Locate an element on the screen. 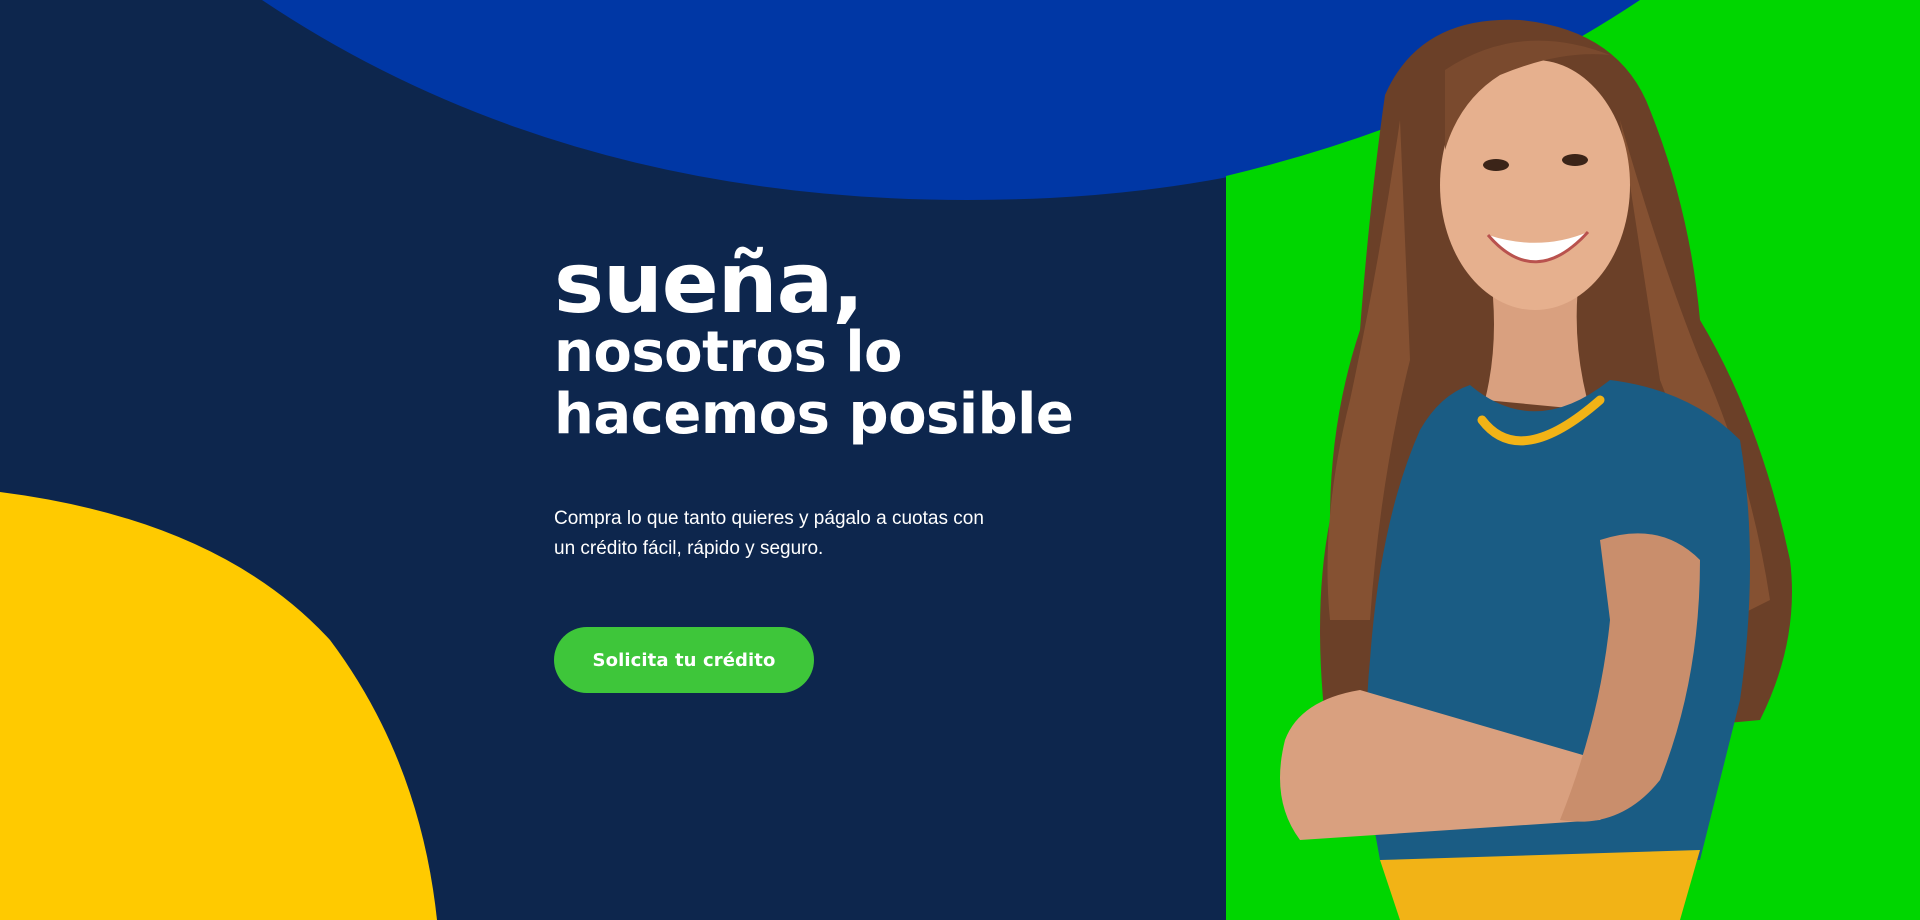 Image resolution: width=1920 pixels, height=920 pixels. hero-headline: sueña, nosotros lo hacemos posible is located at coordinates (874, 343).